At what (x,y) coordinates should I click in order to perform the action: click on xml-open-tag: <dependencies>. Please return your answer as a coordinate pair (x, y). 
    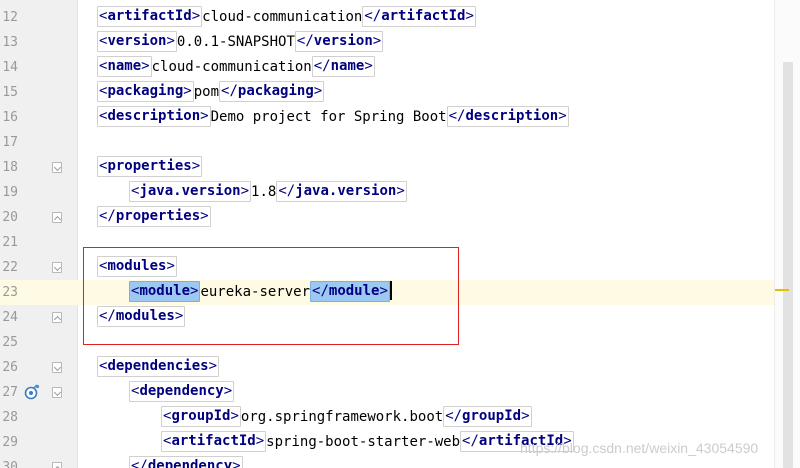
    Looking at the image, I should click on (158, 366).